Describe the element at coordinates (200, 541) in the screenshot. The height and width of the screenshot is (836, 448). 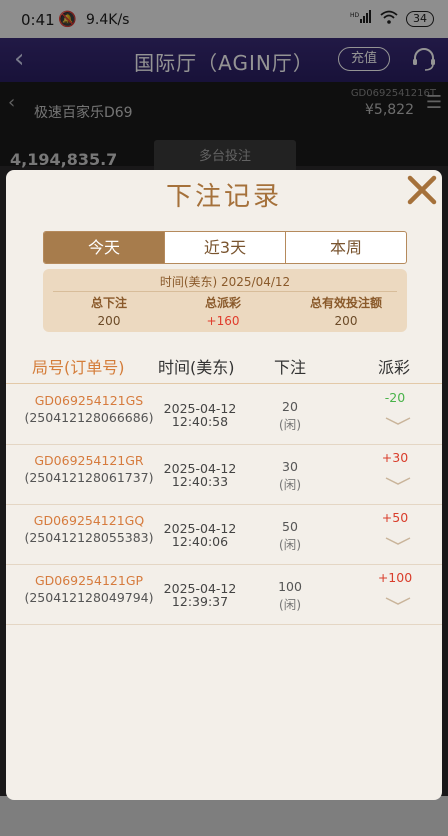
I see `bet-time: 12:40:06` at that location.